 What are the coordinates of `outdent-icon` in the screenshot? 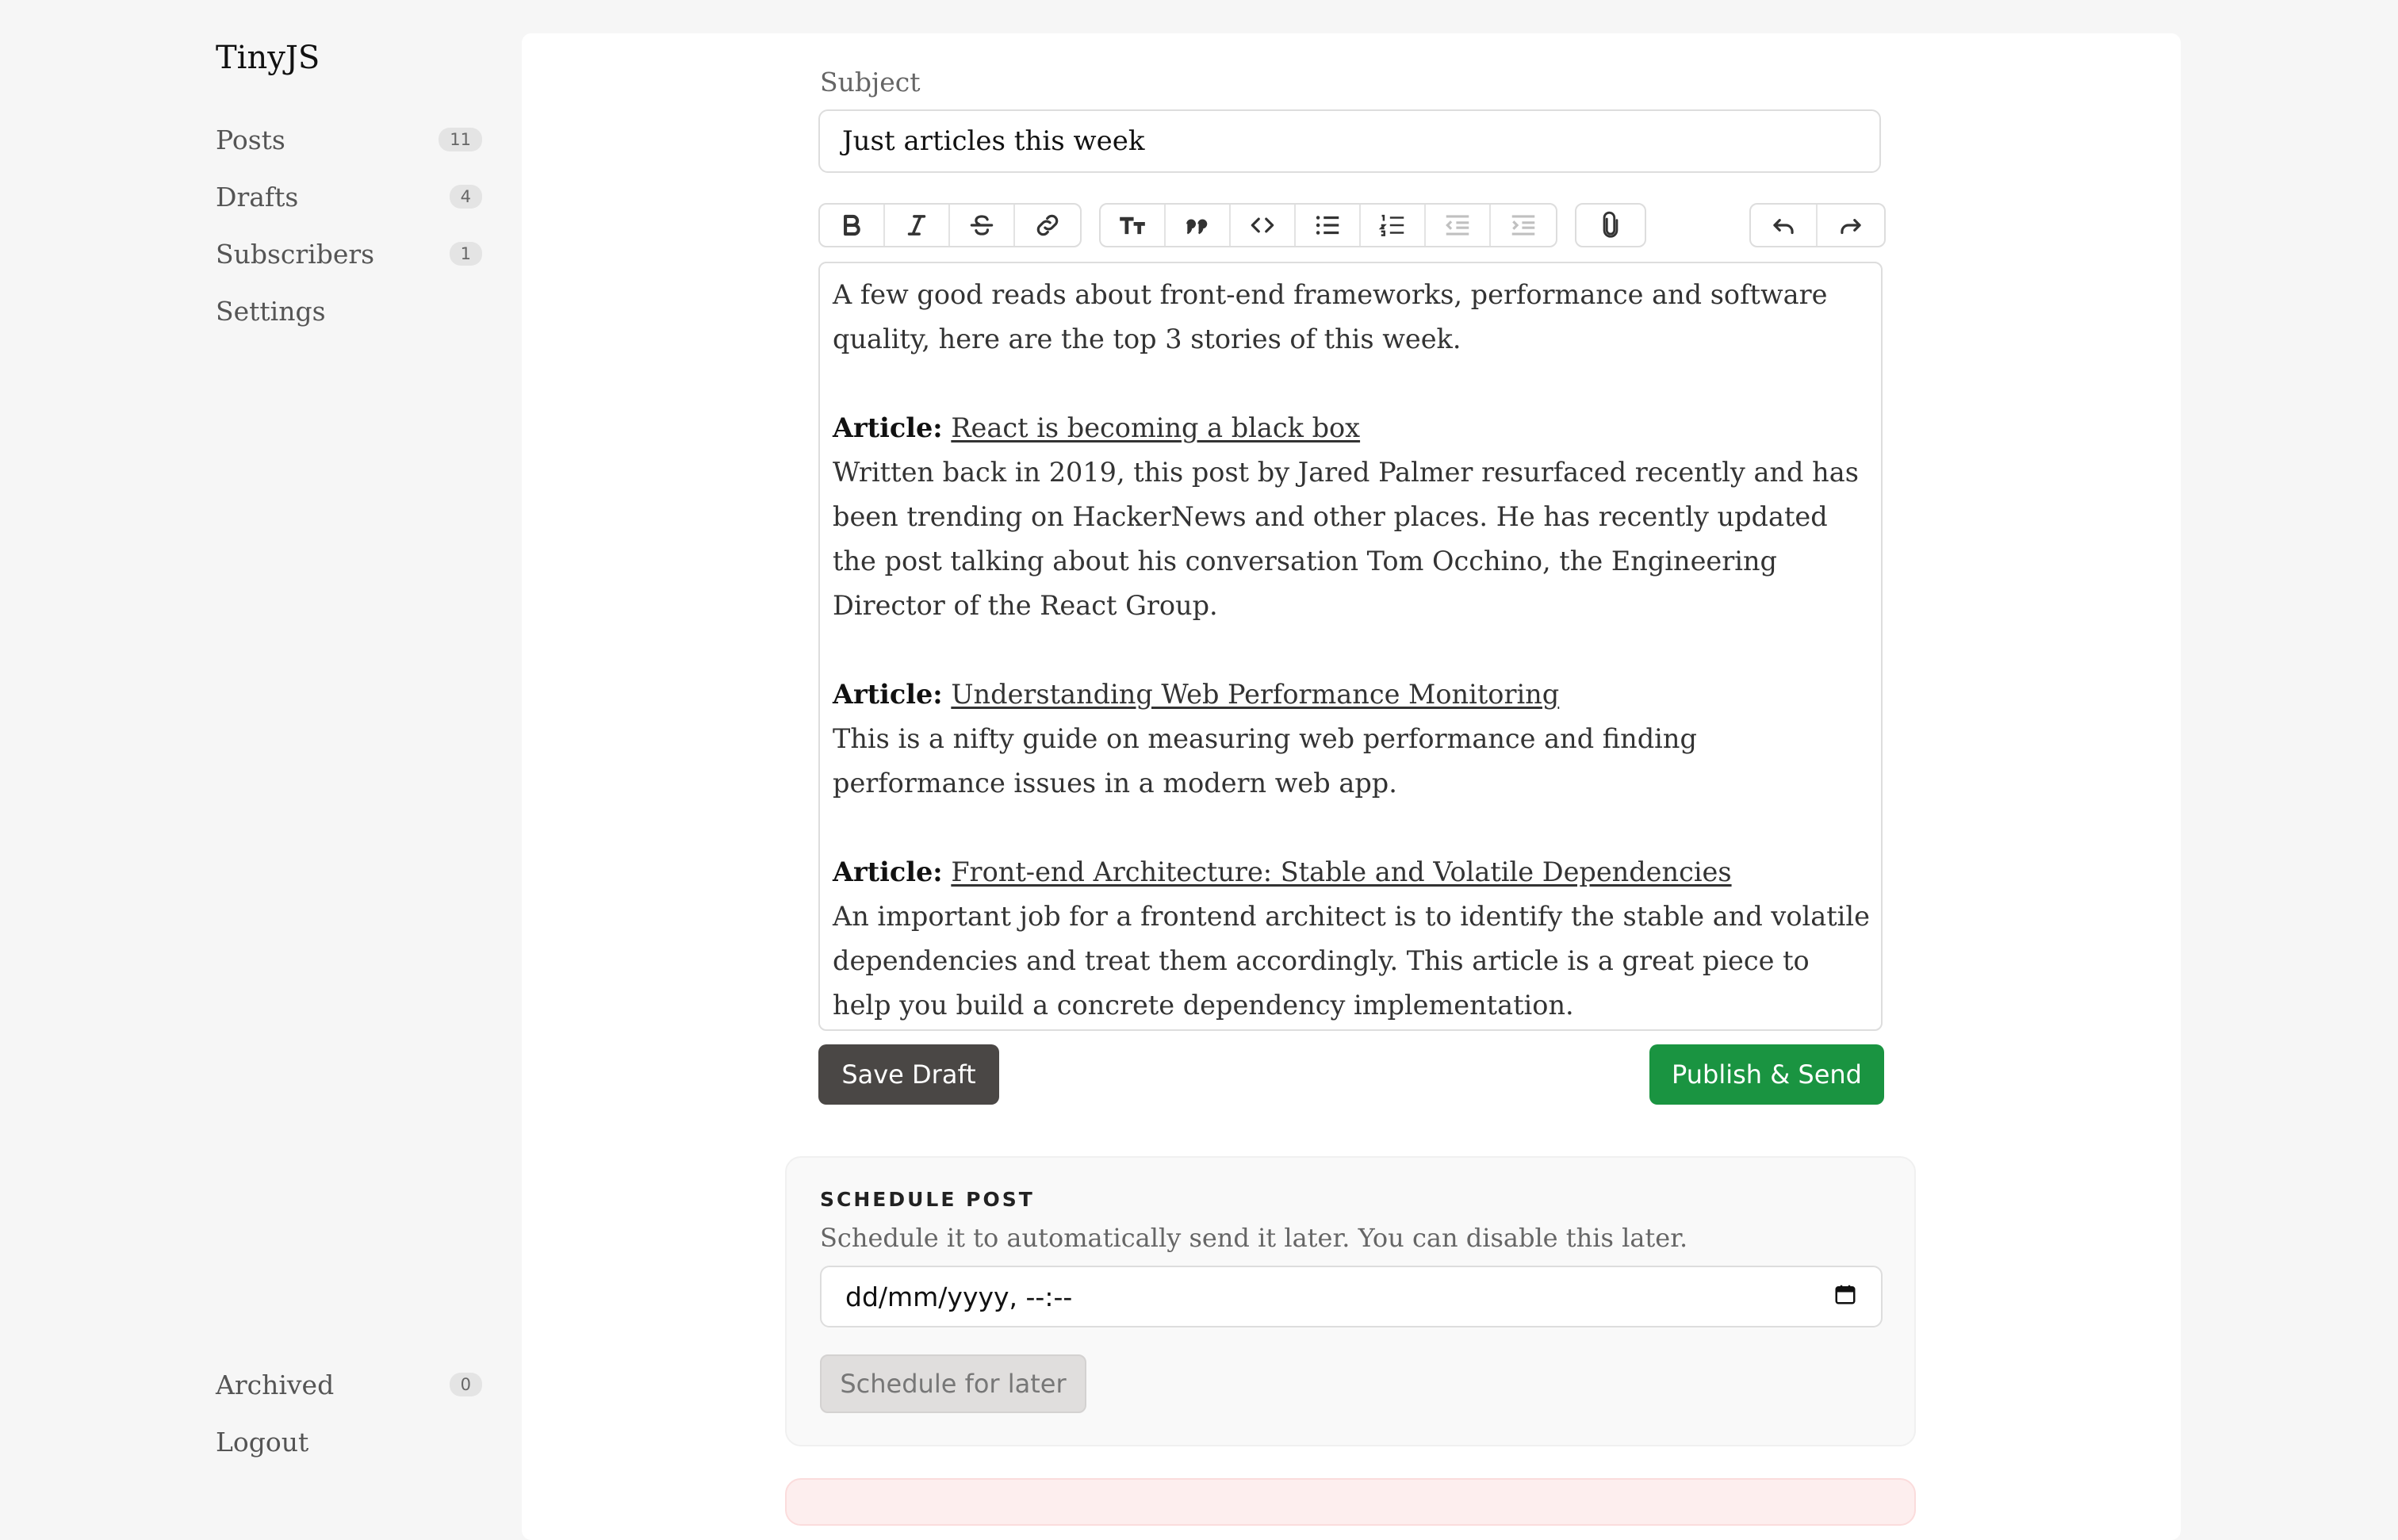 It's located at (1459, 225).